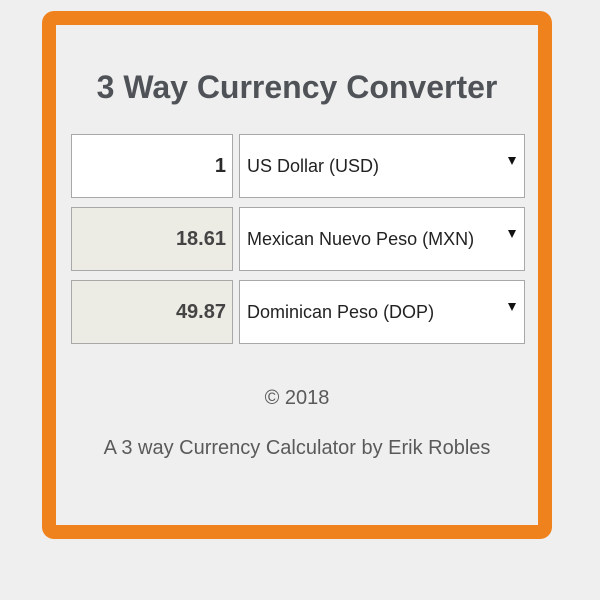 The height and width of the screenshot is (600, 600). I want to click on amount-input-usd, so click(152, 166).